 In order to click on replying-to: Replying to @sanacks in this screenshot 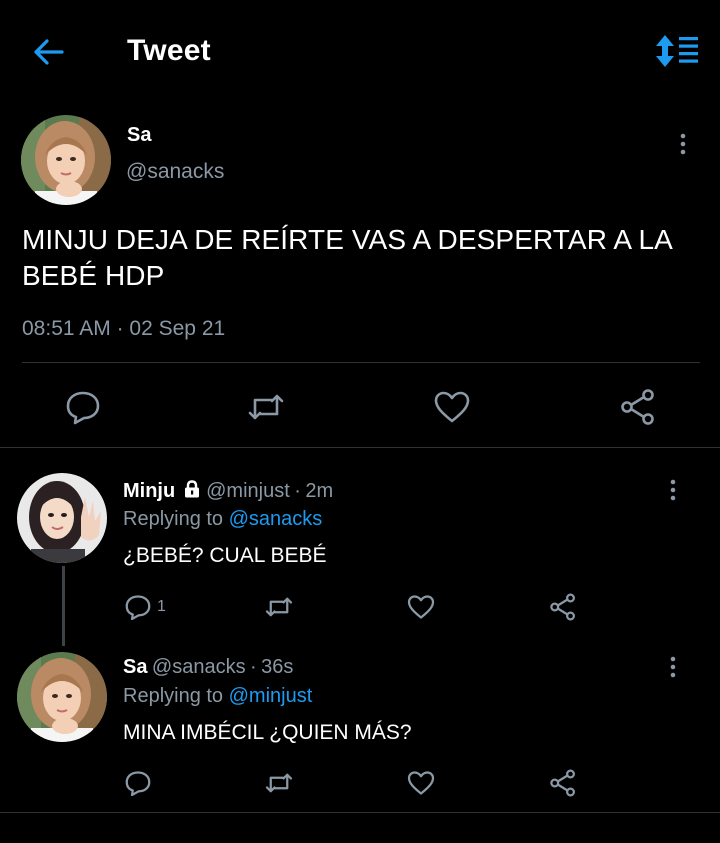, I will do `click(222, 519)`.